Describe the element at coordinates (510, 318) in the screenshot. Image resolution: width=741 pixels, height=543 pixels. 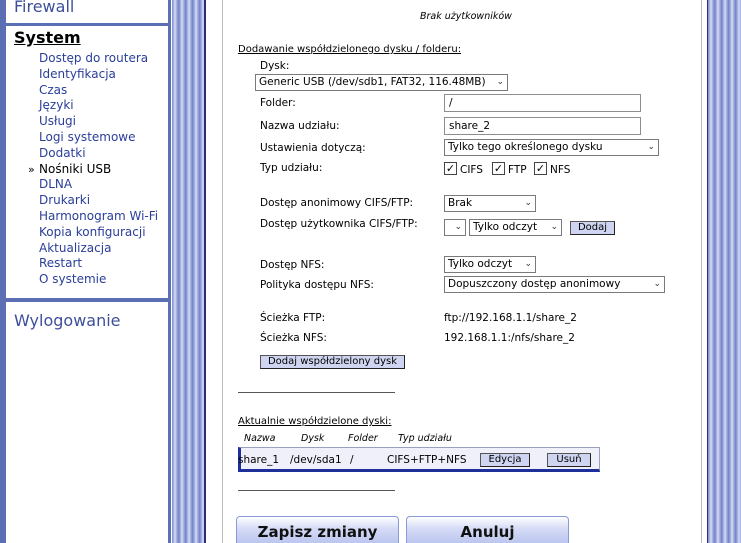
I see `ftp-path-value: ftp://192.168.1.1/share_2` at that location.